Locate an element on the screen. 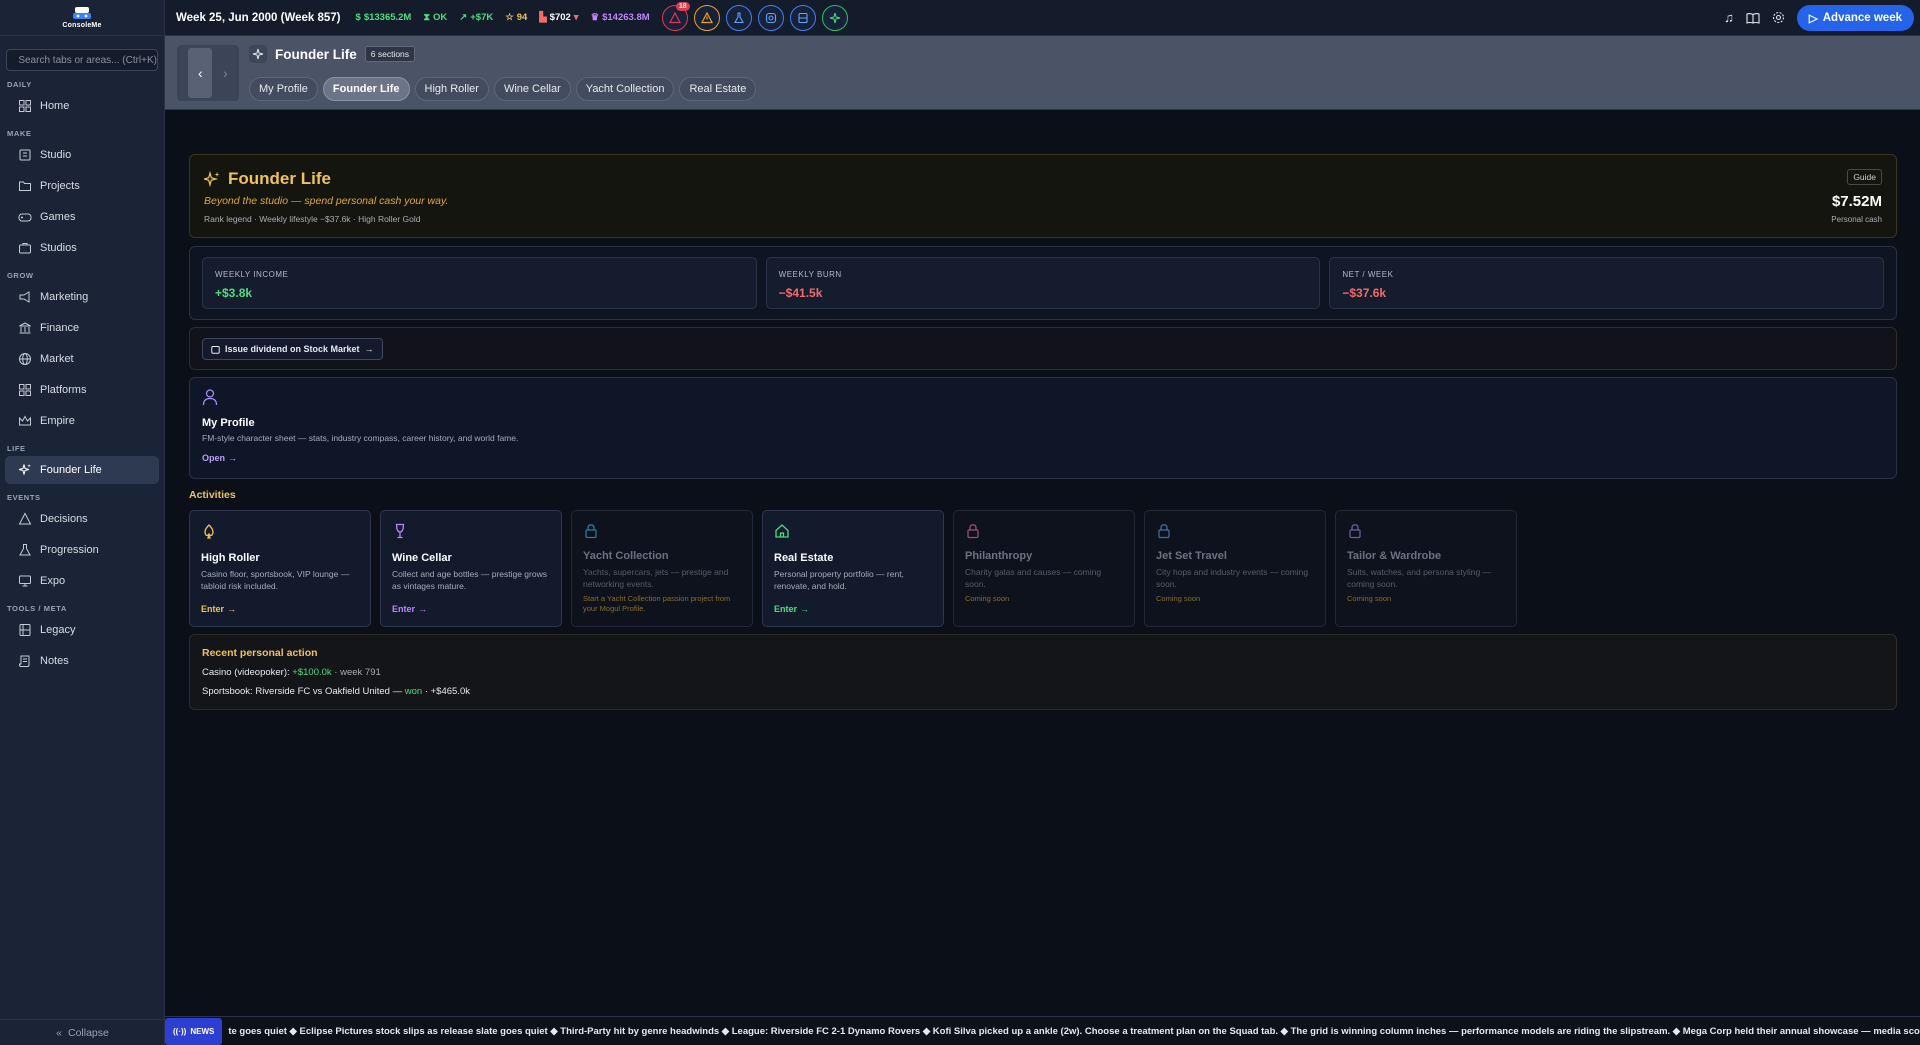  search-placeholder: Search tabs or areas... (Ctrl+K) is located at coordinates (87, 60).